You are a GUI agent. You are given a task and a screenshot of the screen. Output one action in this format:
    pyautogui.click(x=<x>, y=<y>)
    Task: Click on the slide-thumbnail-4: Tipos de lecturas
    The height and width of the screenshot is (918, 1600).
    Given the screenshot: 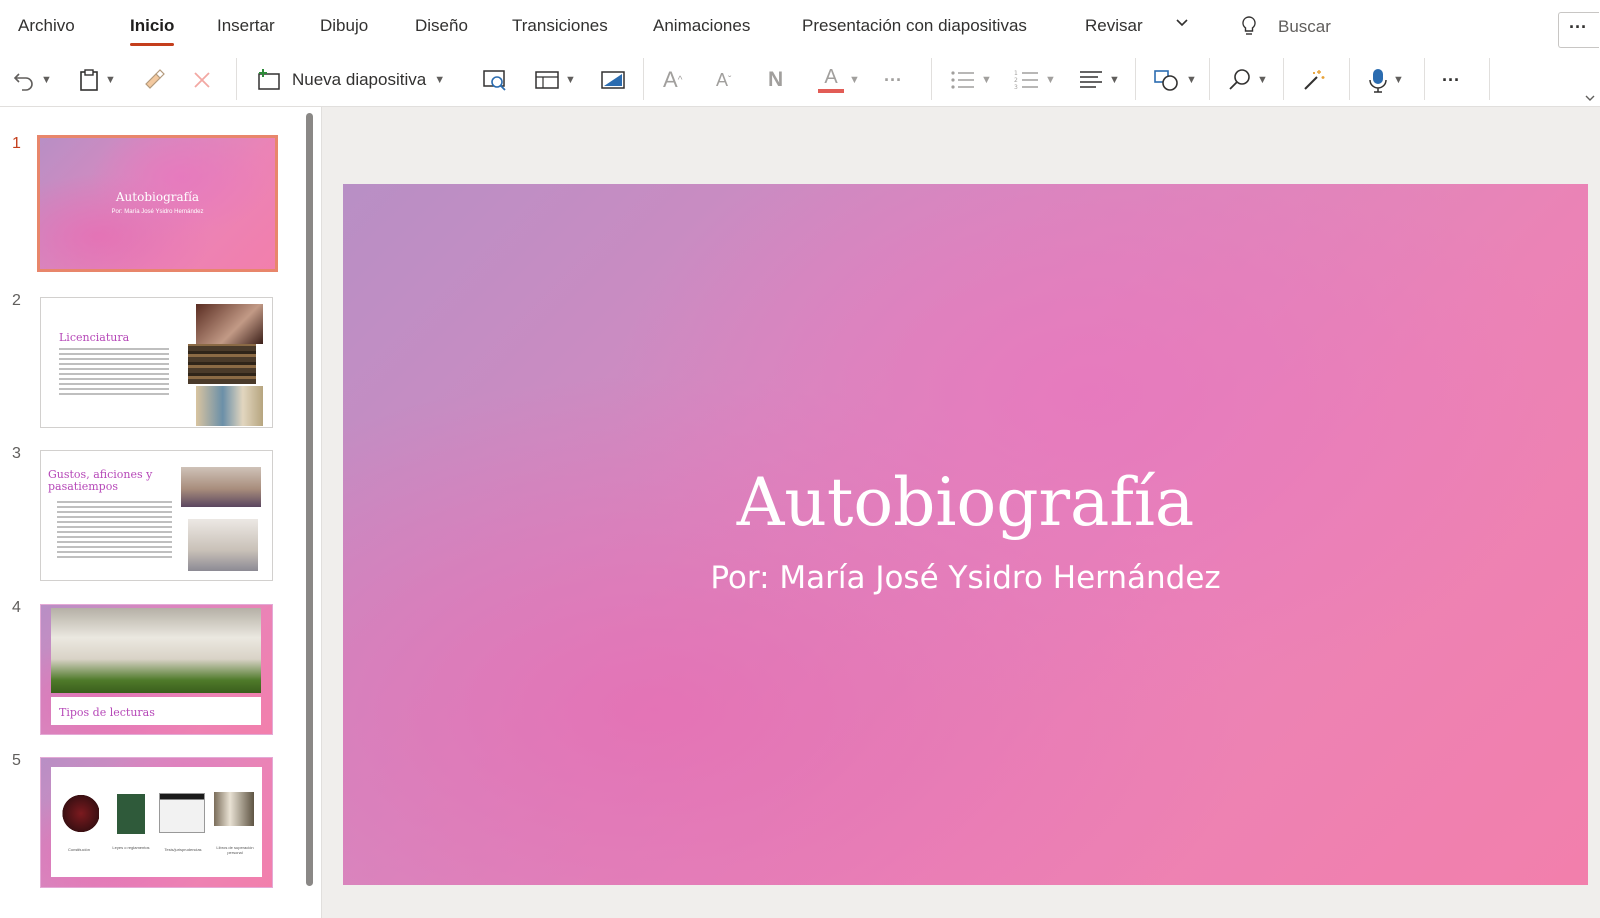 What is the action you would take?
    pyautogui.click(x=156, y=669)
    